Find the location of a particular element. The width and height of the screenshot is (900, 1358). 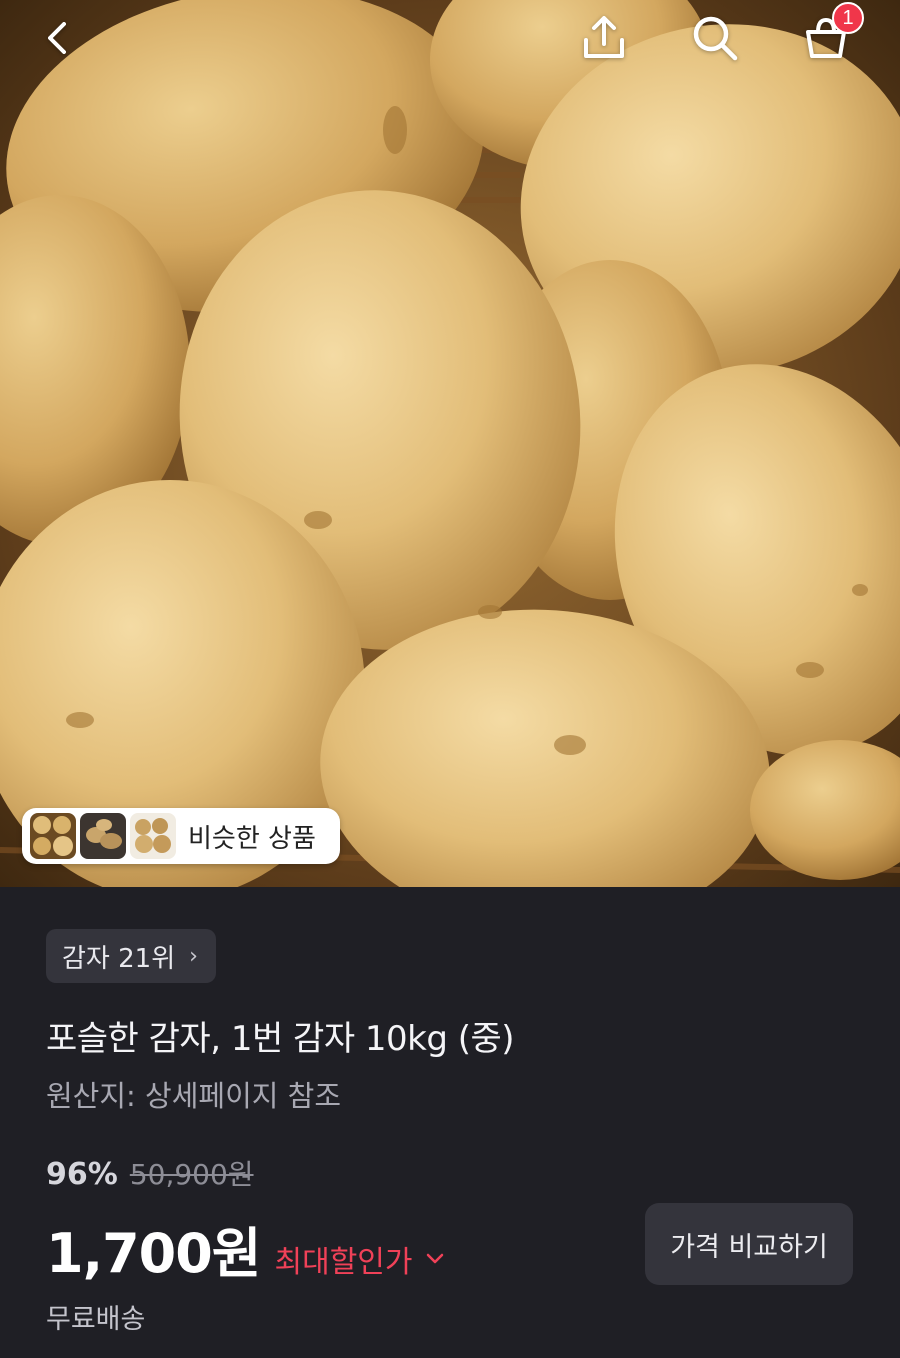

product-origin: 원산지: 상세페이지 참조 is located at coordinates (194, 1096).